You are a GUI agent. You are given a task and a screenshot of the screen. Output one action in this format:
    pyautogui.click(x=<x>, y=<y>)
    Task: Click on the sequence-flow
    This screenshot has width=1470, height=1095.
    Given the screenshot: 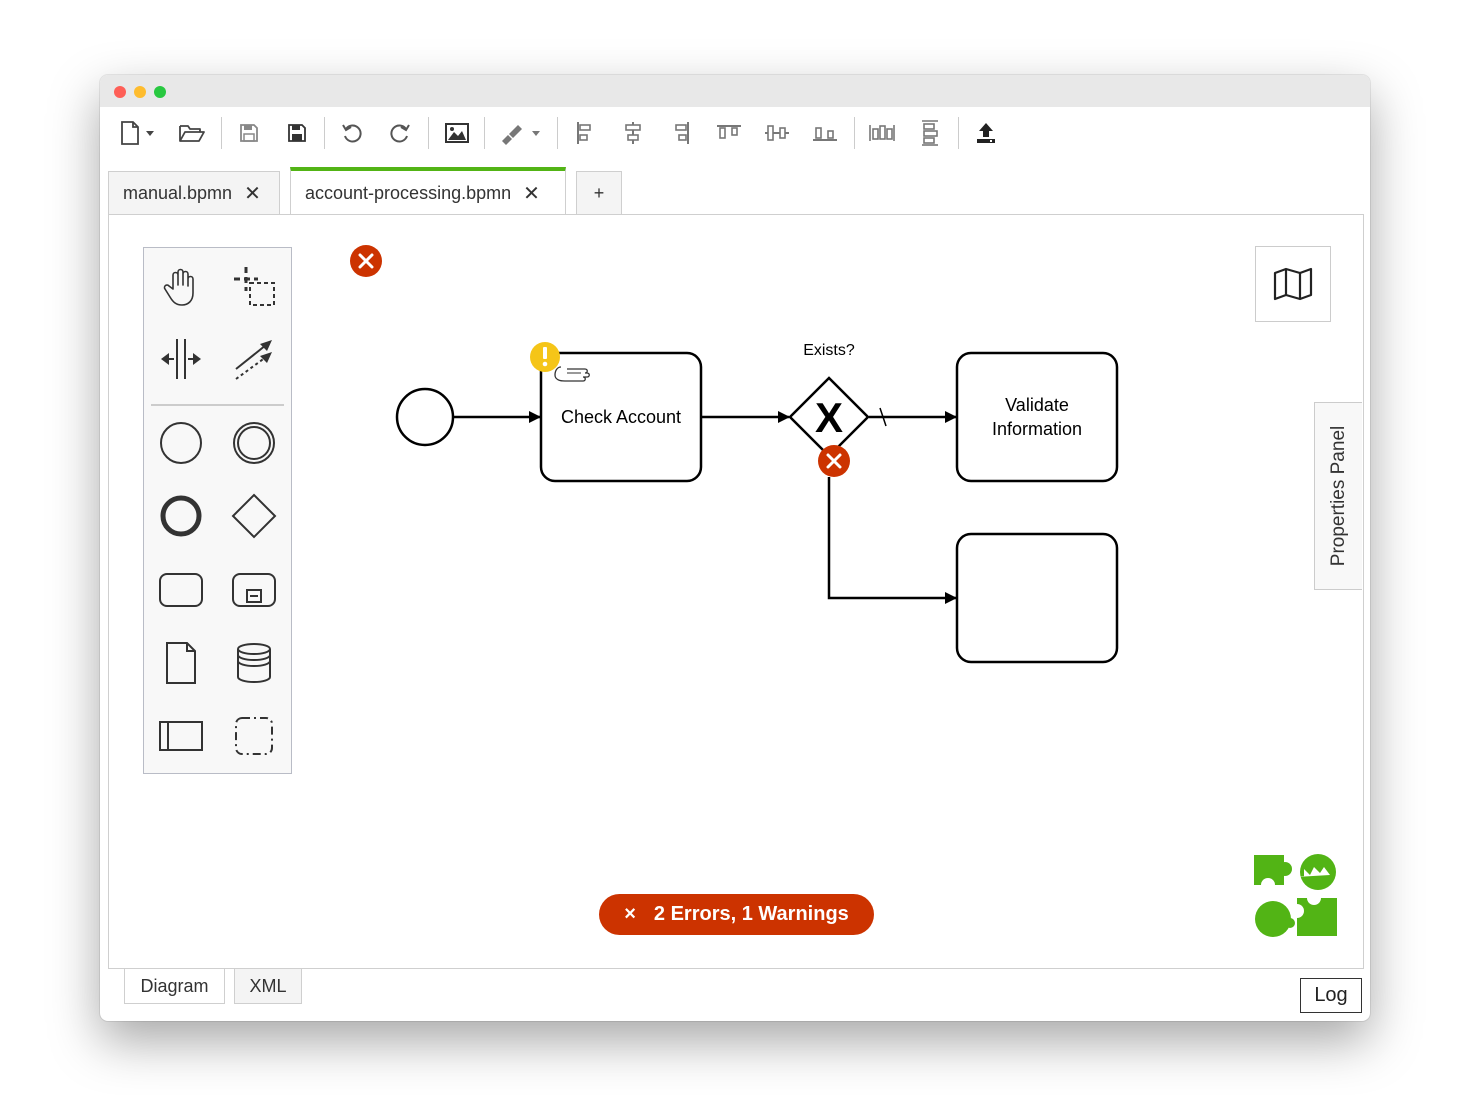 What is the action you would take?
    pyautogui.click(x=892, y=540)
    